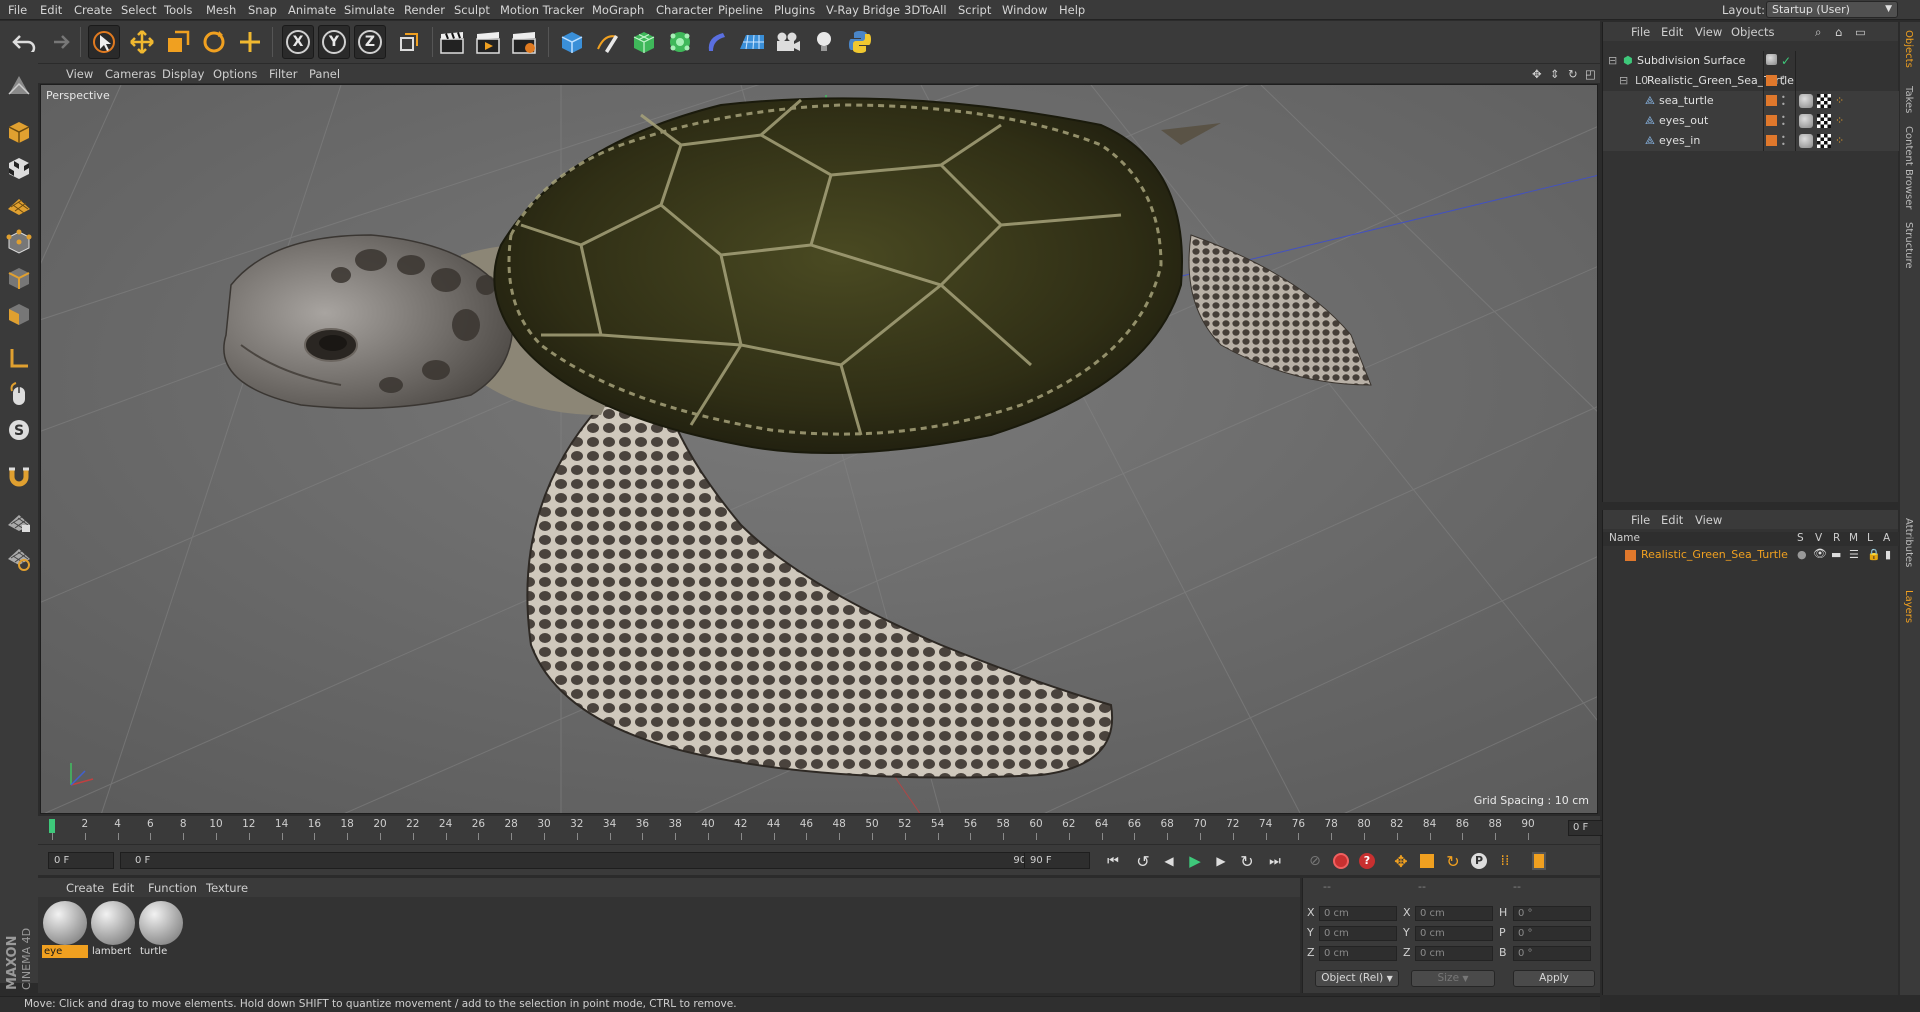 The height and width of the screenshot is (1012, 1920). I want to click on menu-script: Script, so click(974, 10).